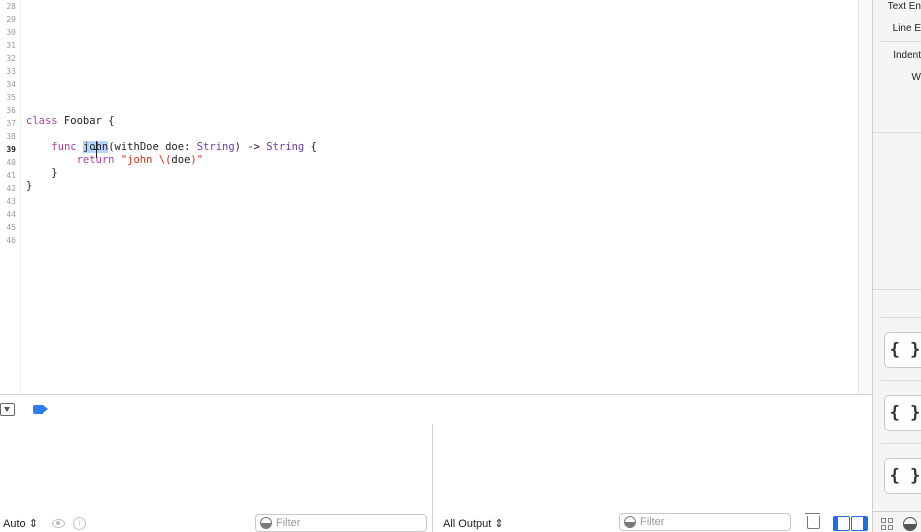  I want to click on breakpoint-toggle-icon, so click(40, 409).